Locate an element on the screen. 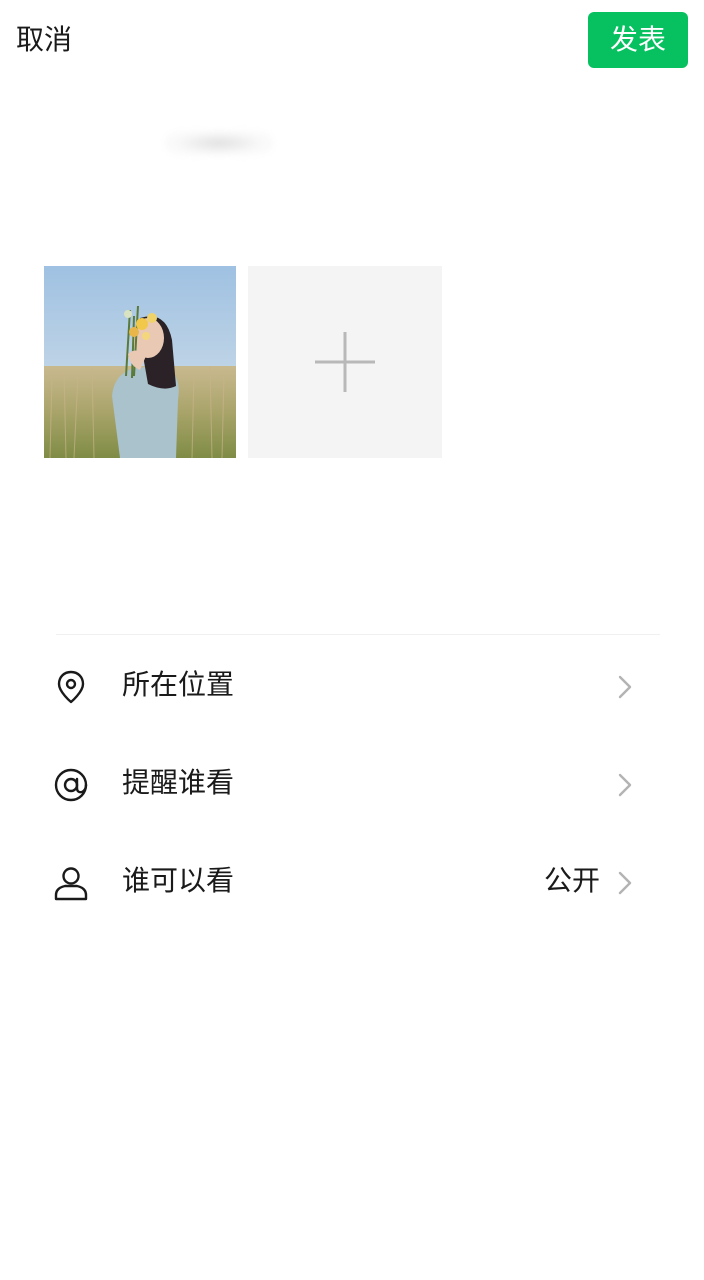 The image size is (704, 1280). option-label: 所在位置 is located at coordinates (178, 684).